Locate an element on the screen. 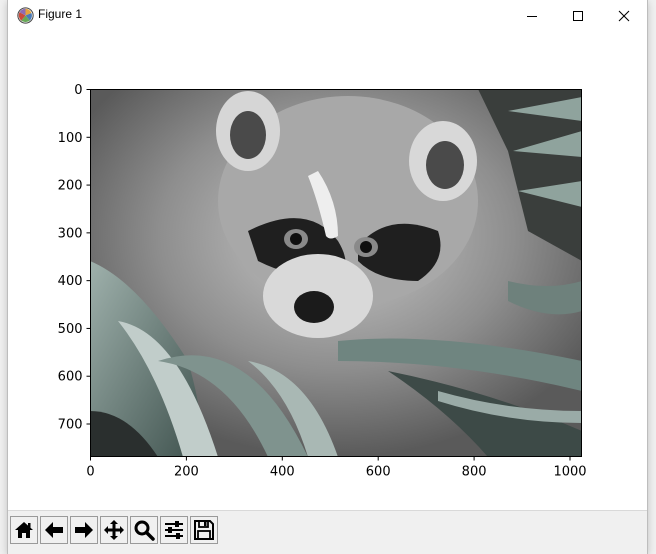  x-tick-label: 400 is located at coordinates (282, 472).